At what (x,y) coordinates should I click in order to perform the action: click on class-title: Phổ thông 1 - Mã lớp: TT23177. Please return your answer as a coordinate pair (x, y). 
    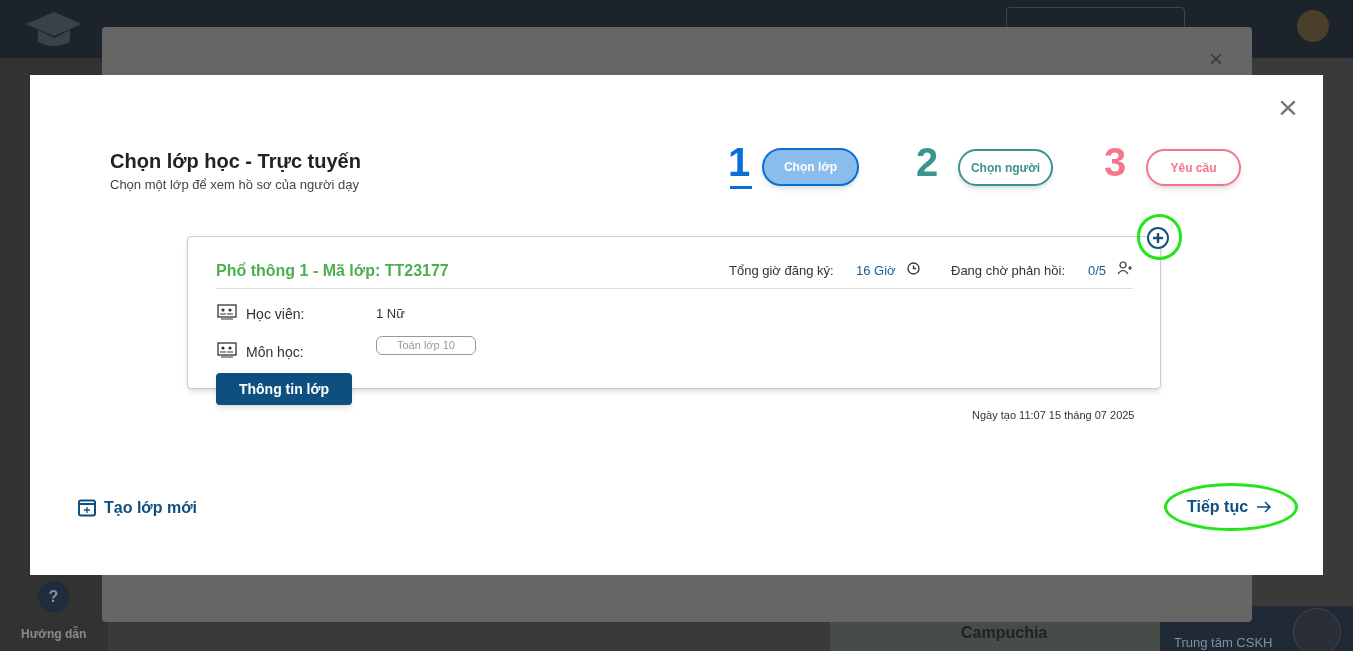
    Looking at the image, I should click on (332, 271).